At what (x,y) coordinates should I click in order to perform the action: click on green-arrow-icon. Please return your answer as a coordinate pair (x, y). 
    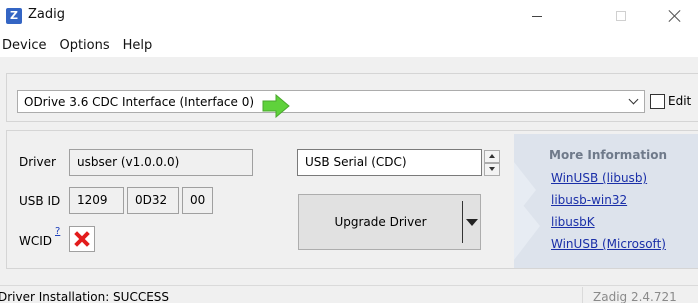
    Looking at the image, I should click on (276, 106).